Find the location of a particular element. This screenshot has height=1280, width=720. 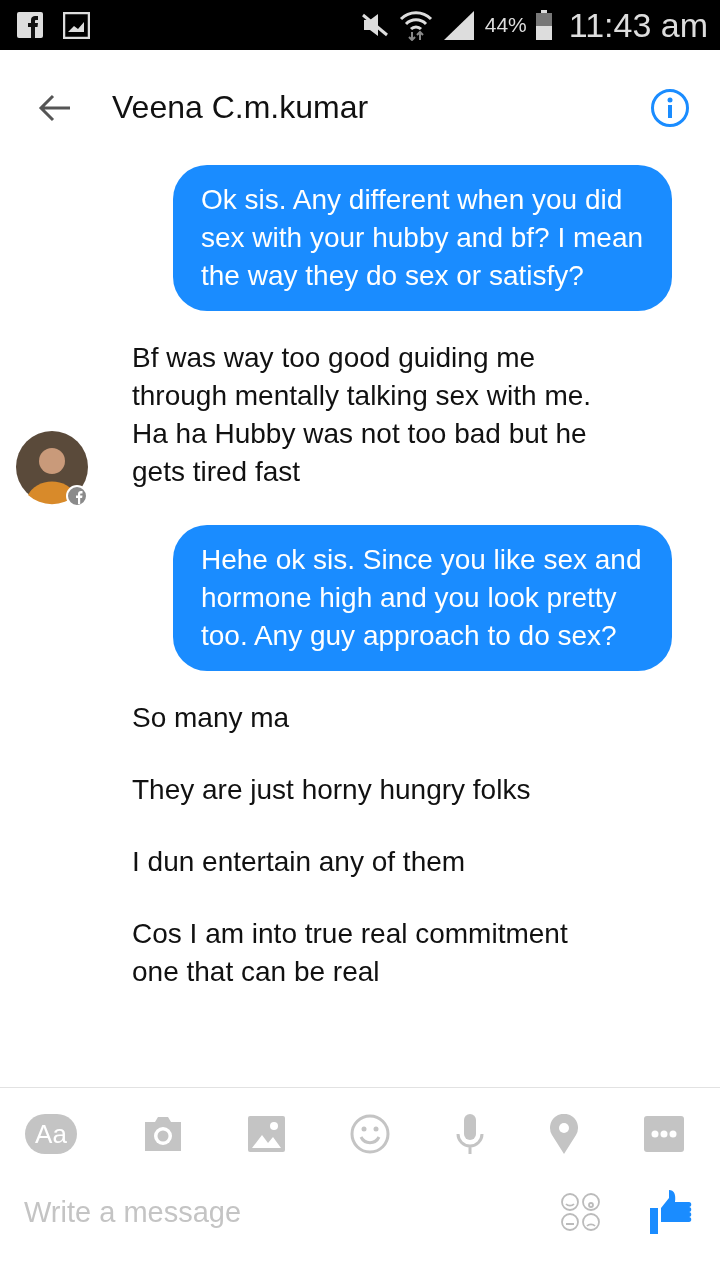

received-message: I dun entertain any of them is located at coordinates (299, 862).